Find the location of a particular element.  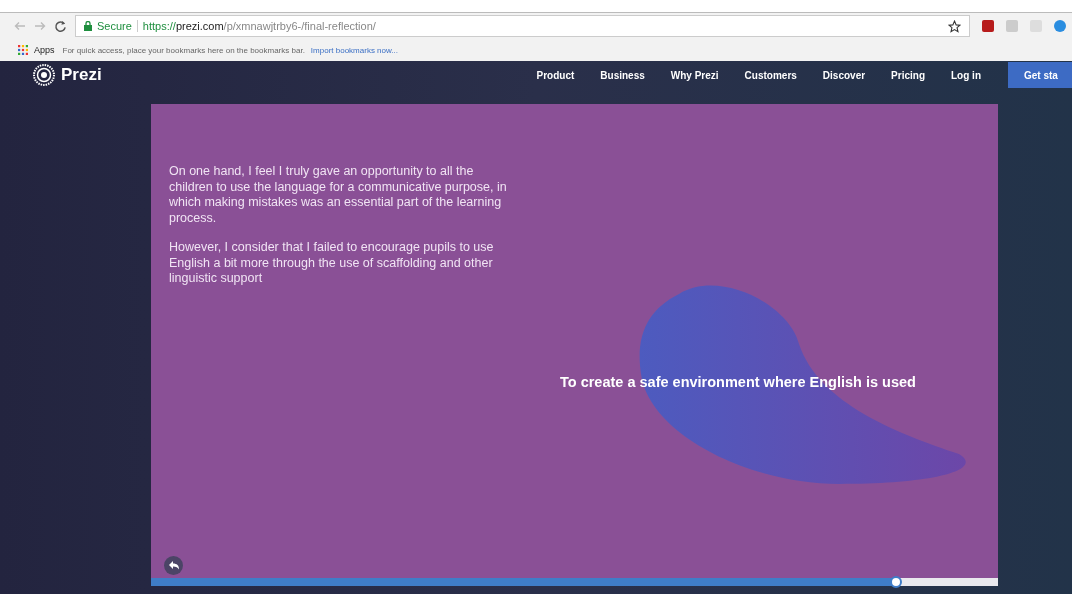

apps-link: Apps is located at coordinates (44, 50).